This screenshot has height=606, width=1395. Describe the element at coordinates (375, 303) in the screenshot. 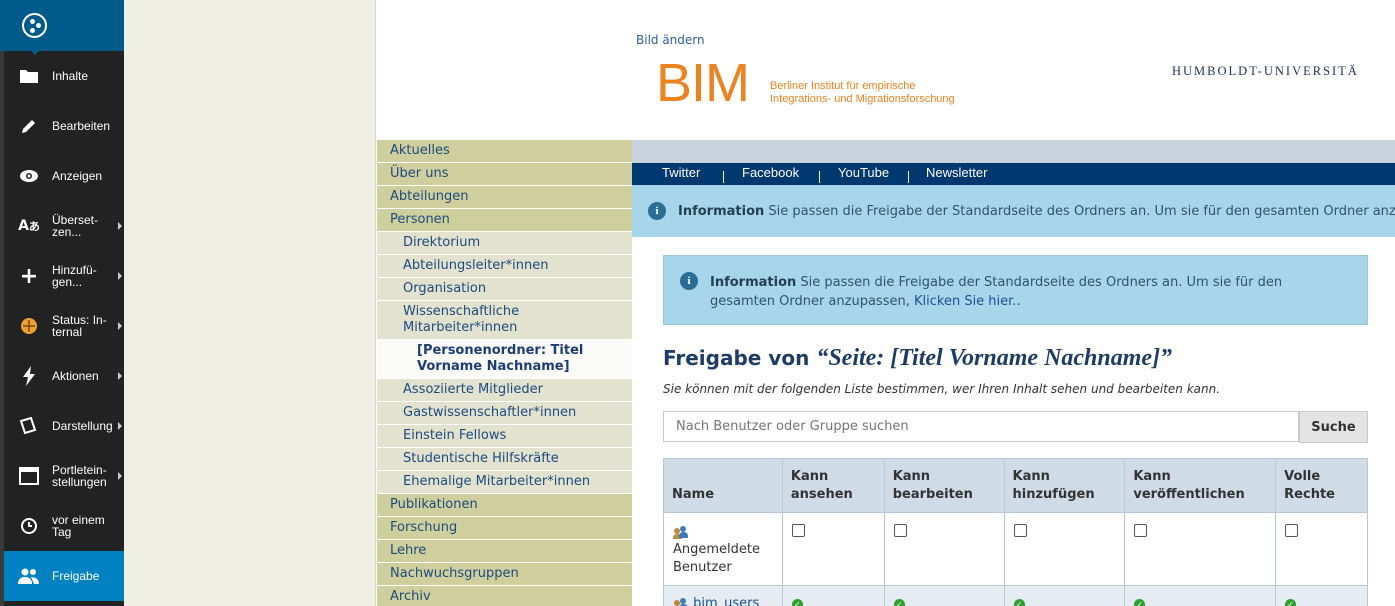

I see `panel-divider` at that location.